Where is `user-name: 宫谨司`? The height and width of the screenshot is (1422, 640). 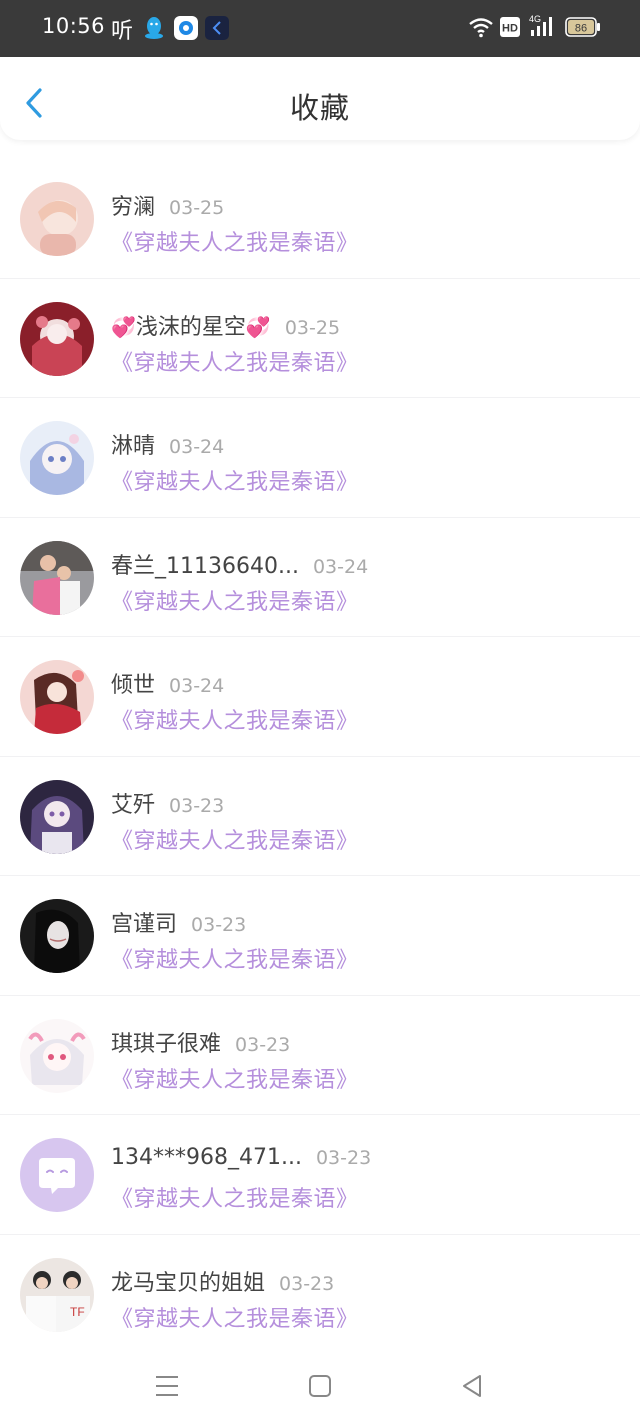 user-name: 宫谨司 is located at coordinates (144, 924).